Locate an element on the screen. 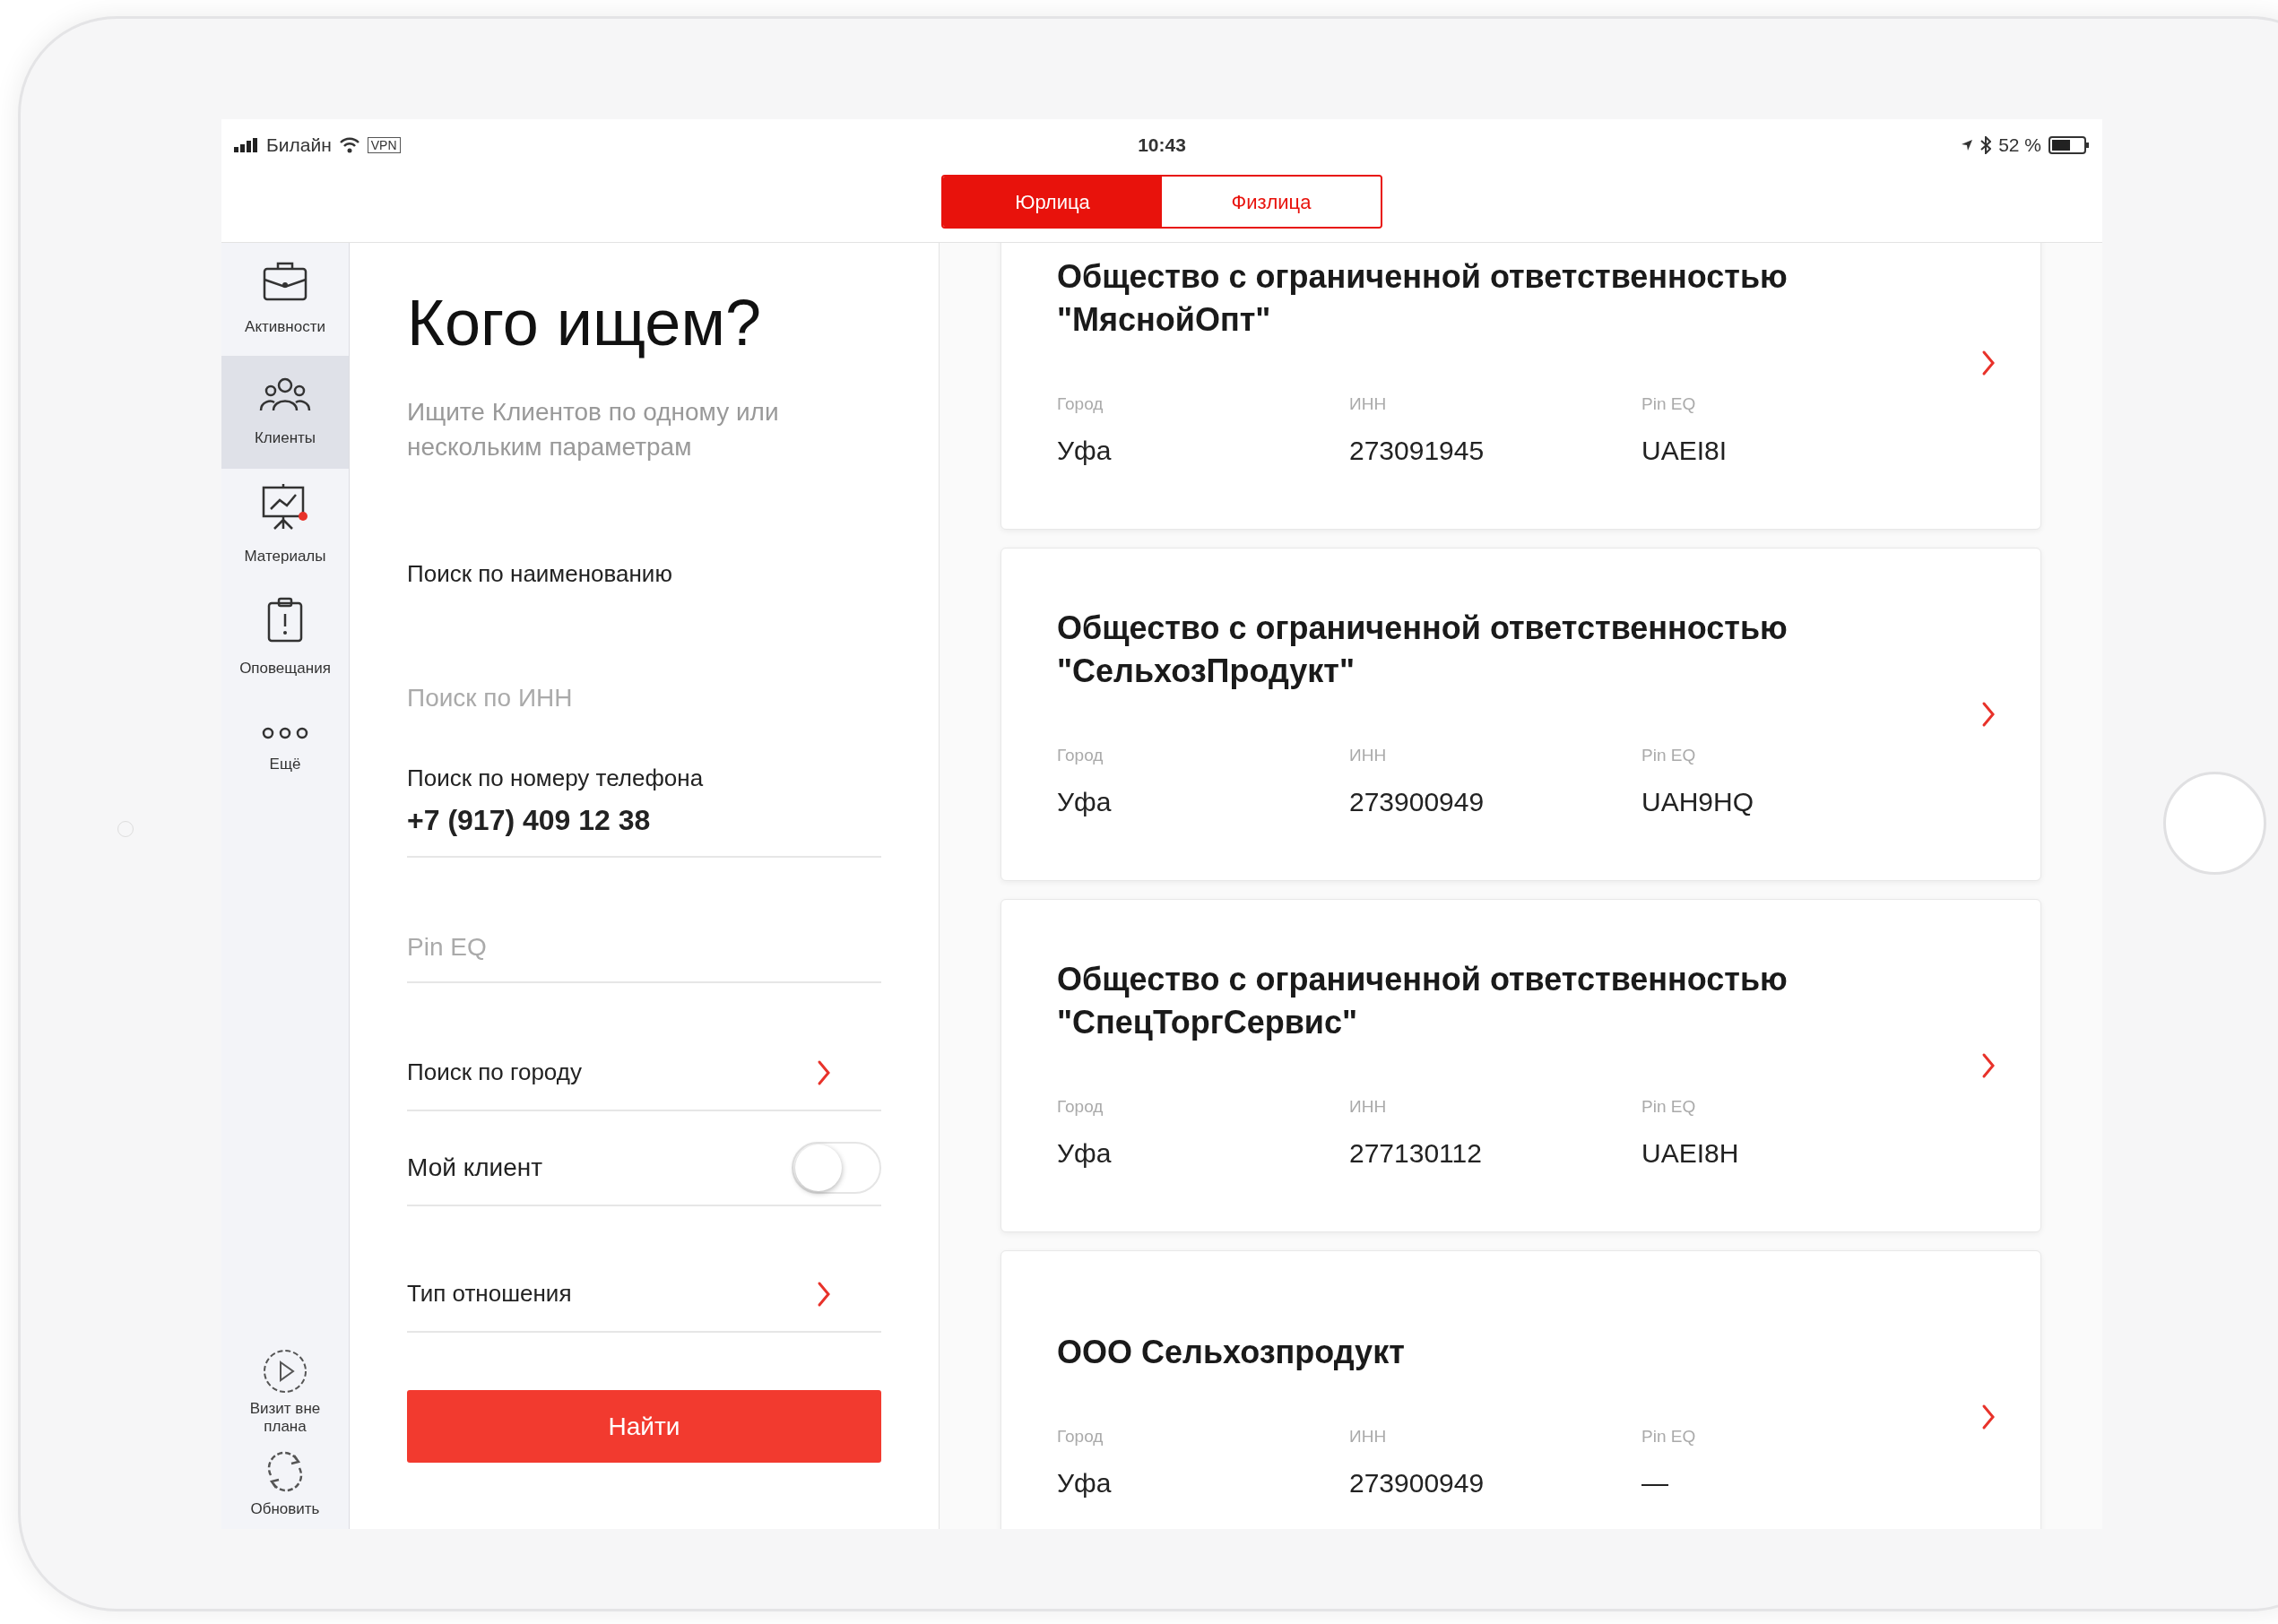 The image size is (2278, 1624). battery-percent: 52 % is located at coordinates (2019, 146).